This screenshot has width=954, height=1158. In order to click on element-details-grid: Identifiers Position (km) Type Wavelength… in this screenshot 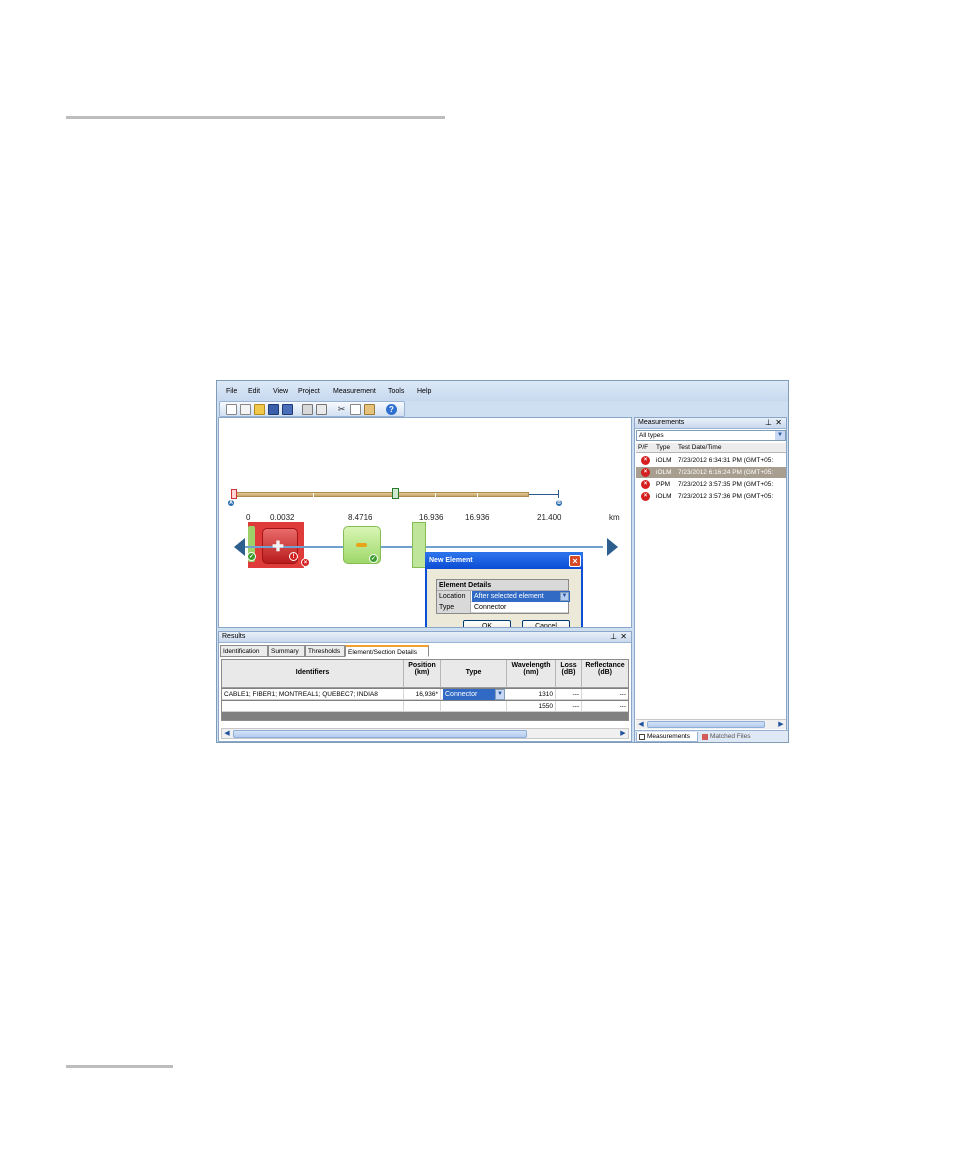, I will do `click(425, 690)`.